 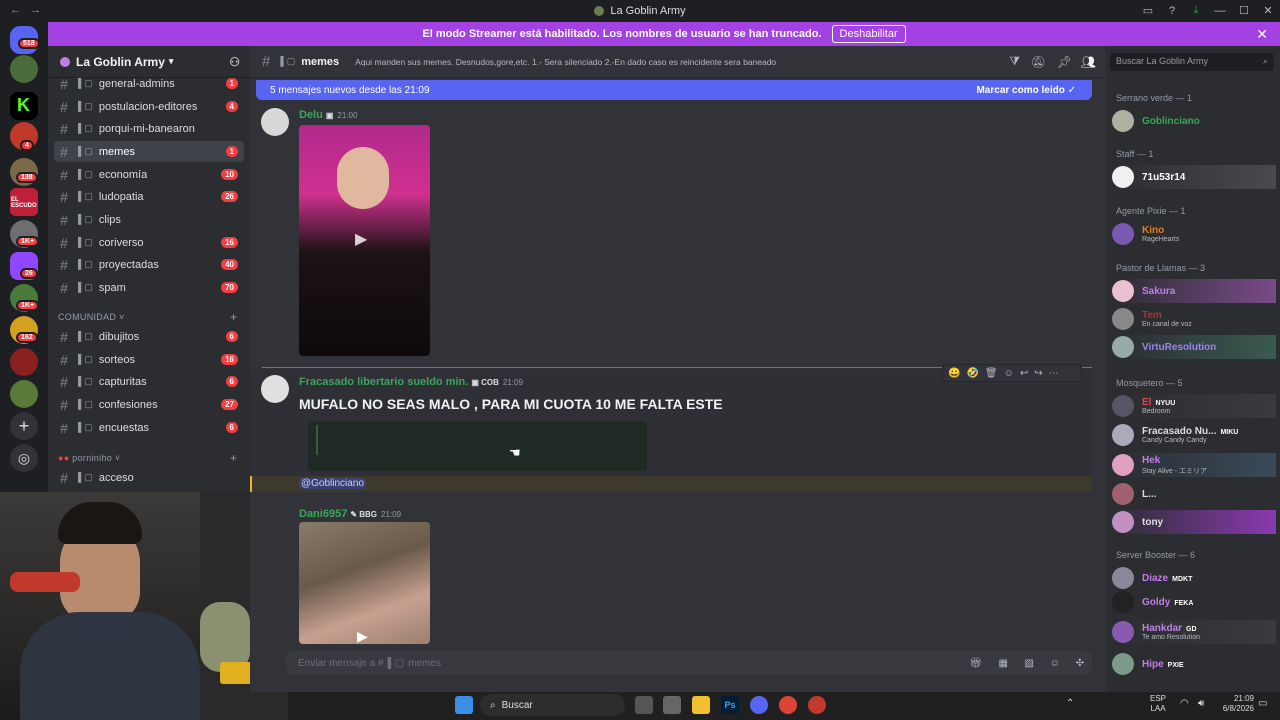 What do you see at coordinates (234, 62) in the screenshot?
I see `add-member-icon: ⚇` at bounding box center [234, 62].